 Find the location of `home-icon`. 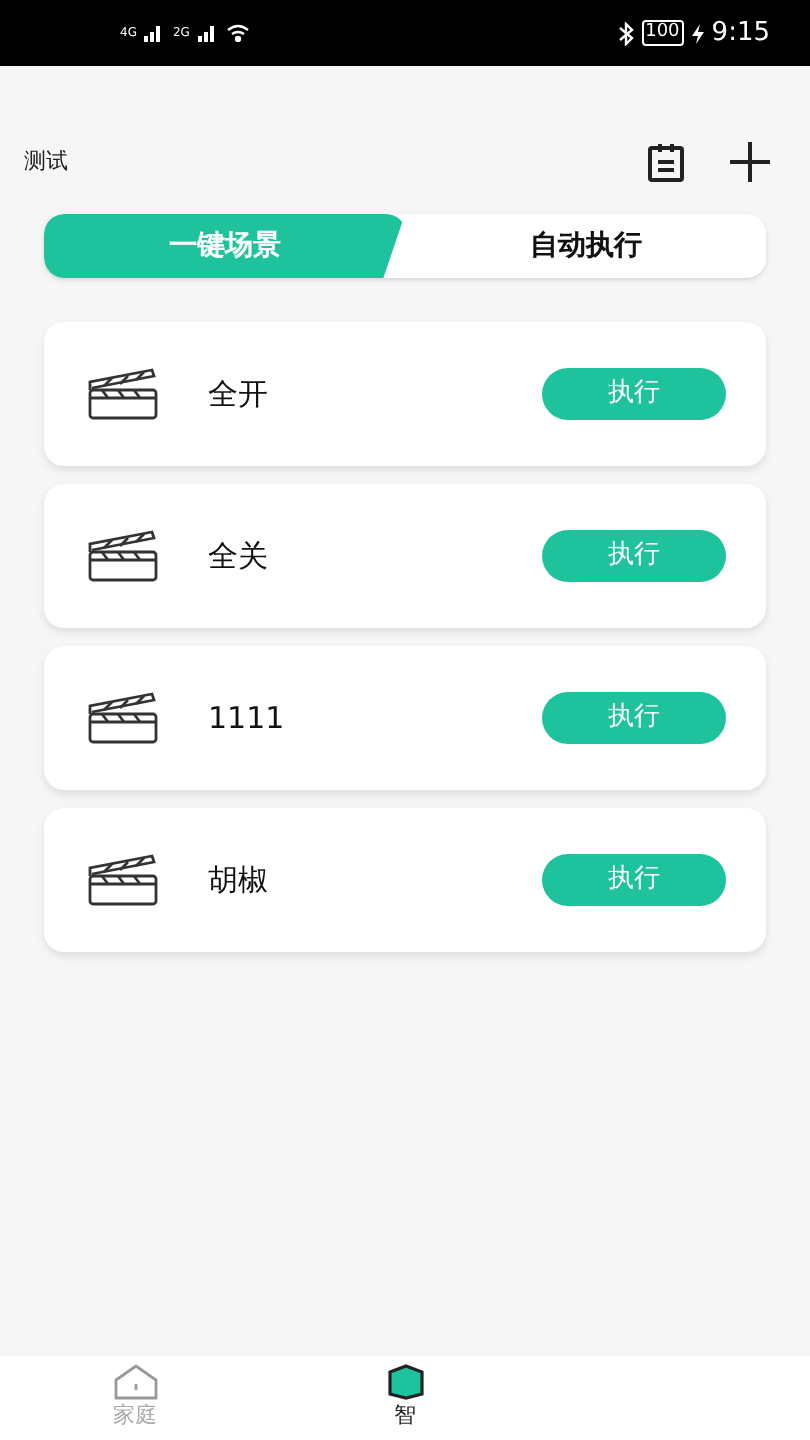

home-icon is located at coordinates (135, 1381).